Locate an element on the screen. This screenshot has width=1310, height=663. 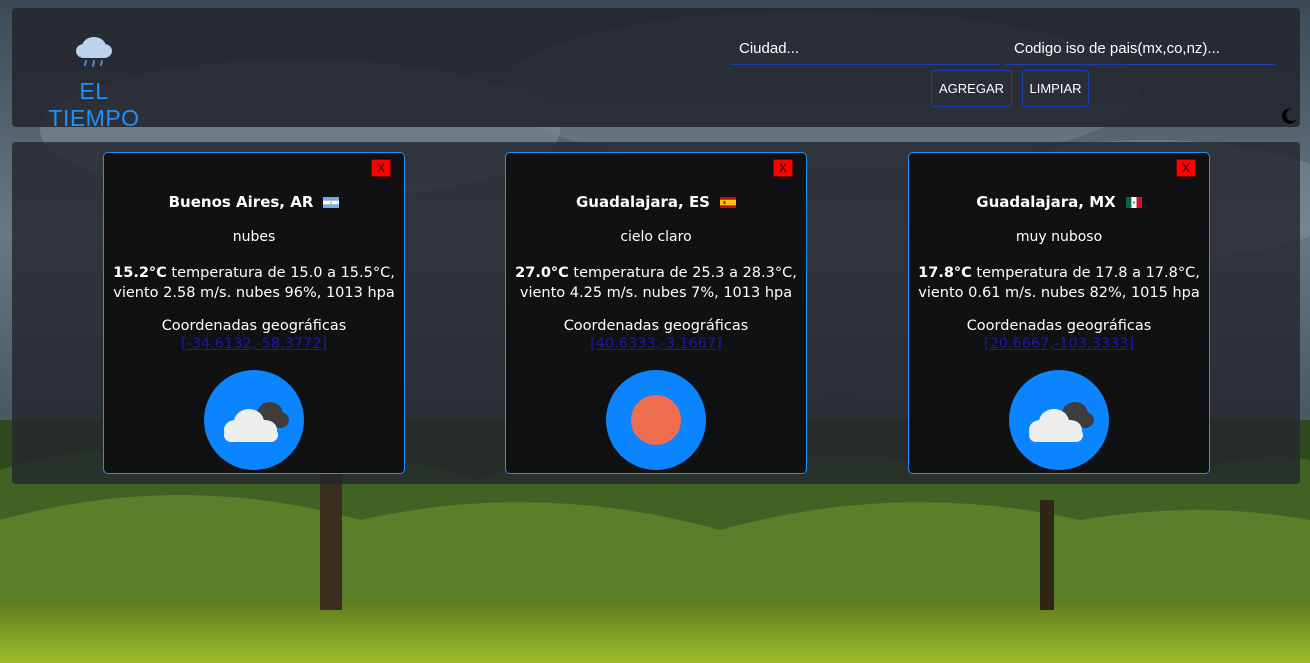
weather-description: muy nuboso is located at coordinates (1059, 237).